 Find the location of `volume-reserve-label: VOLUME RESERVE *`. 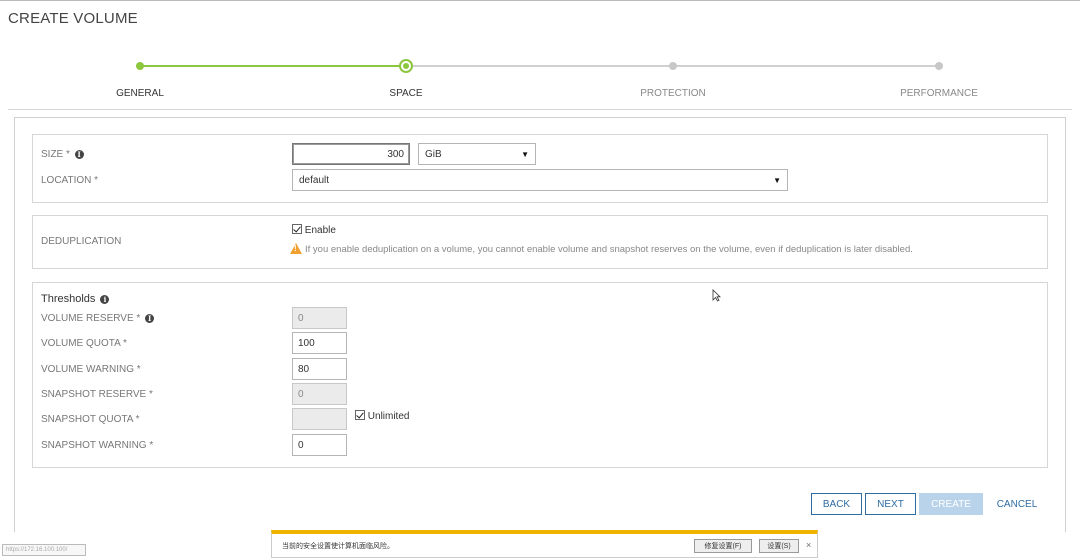

volume-reserve-label: VOLUME RESERVE * is located at coordinates (91, 318).